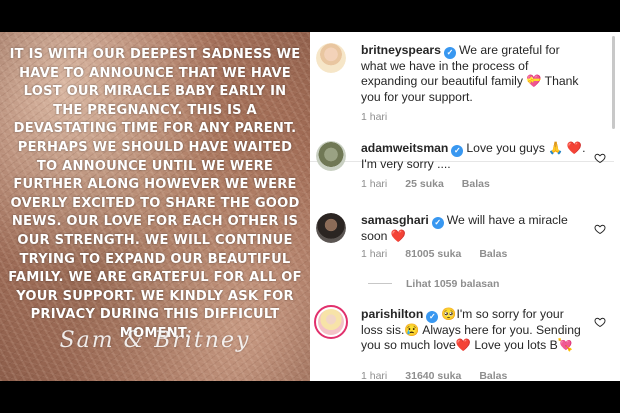 The height and width of the screenshot is (413, 620). I want to click on like-count: 25 suka, so click(424, 184).